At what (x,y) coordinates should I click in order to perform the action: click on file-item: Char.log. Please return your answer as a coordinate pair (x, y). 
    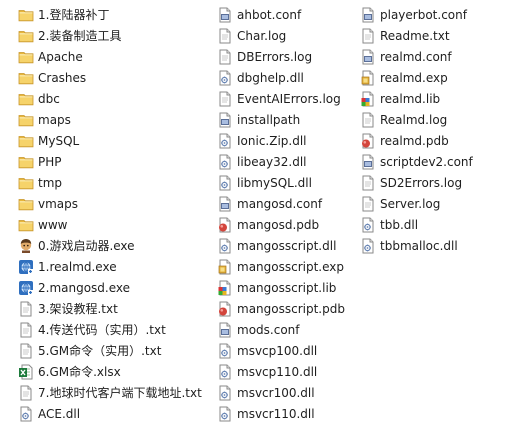
    Looking at the image, I should click on (281, 35).